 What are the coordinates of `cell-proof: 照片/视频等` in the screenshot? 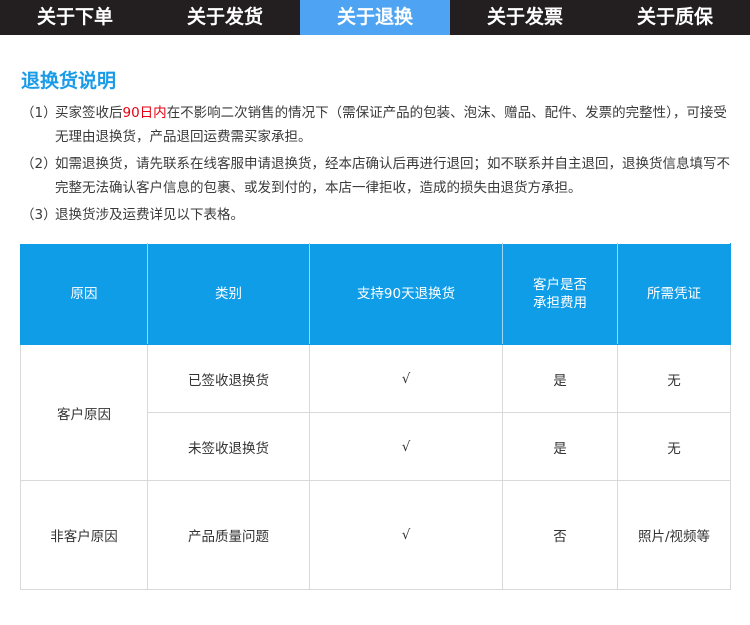 It's located at (674, 535).